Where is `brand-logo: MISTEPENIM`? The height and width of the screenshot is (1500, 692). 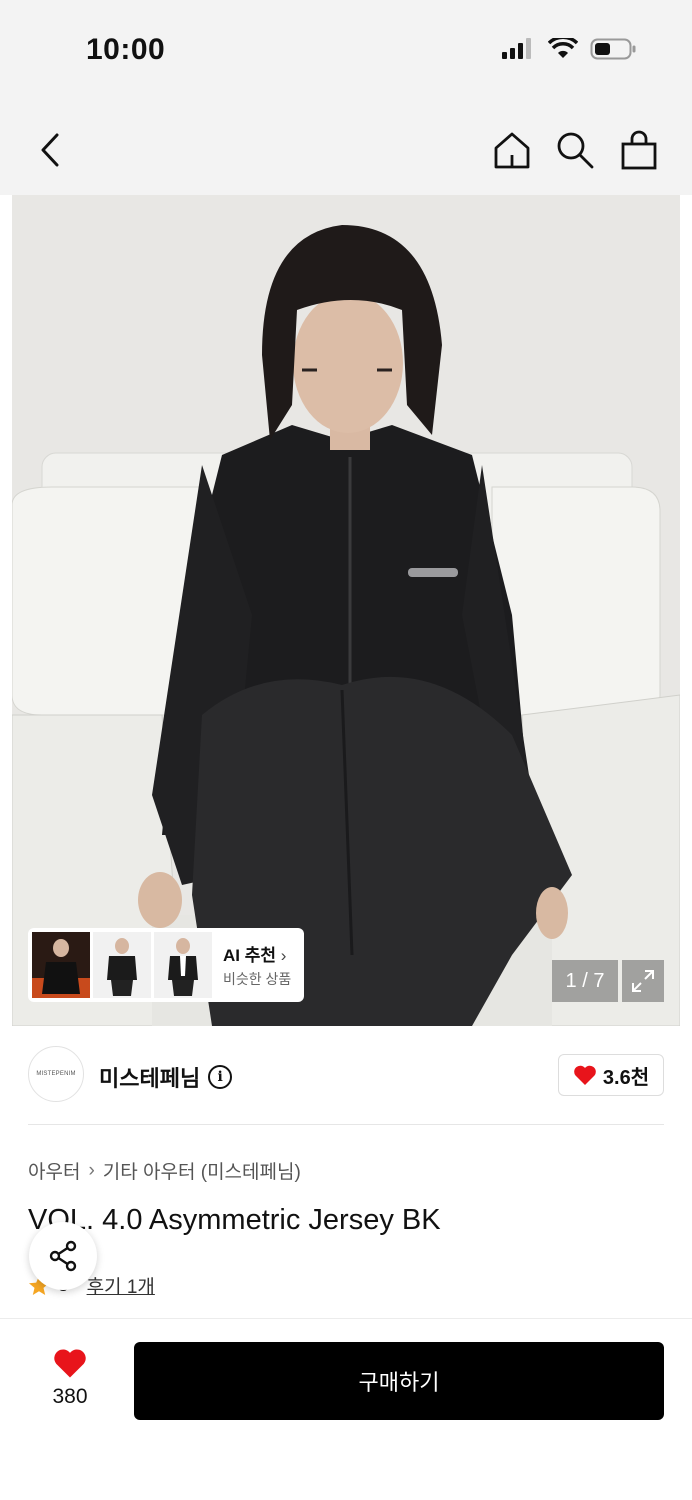 brand-logo: MISTEPENIM is located at coordinates (56, 1074).